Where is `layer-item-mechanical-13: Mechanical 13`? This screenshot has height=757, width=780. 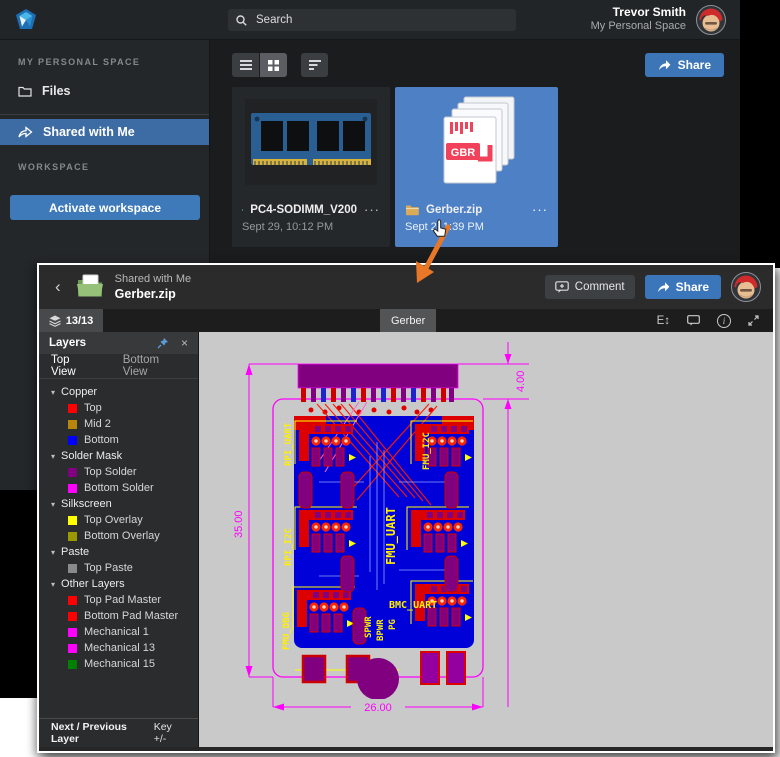 layer-item-mechanical-13: Mechanical 13 is located at coordinates (118, 648).